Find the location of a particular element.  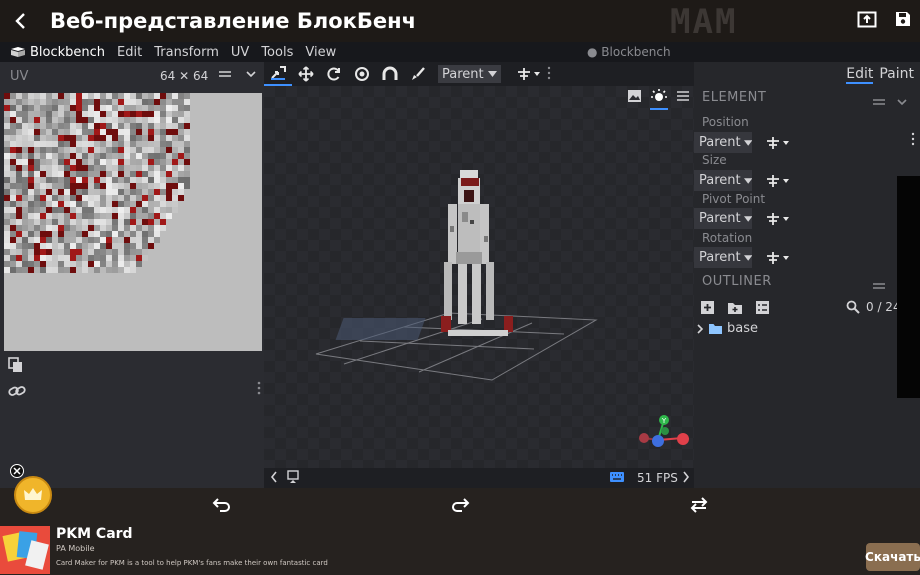

save-button is located at coordinates (903, 19).